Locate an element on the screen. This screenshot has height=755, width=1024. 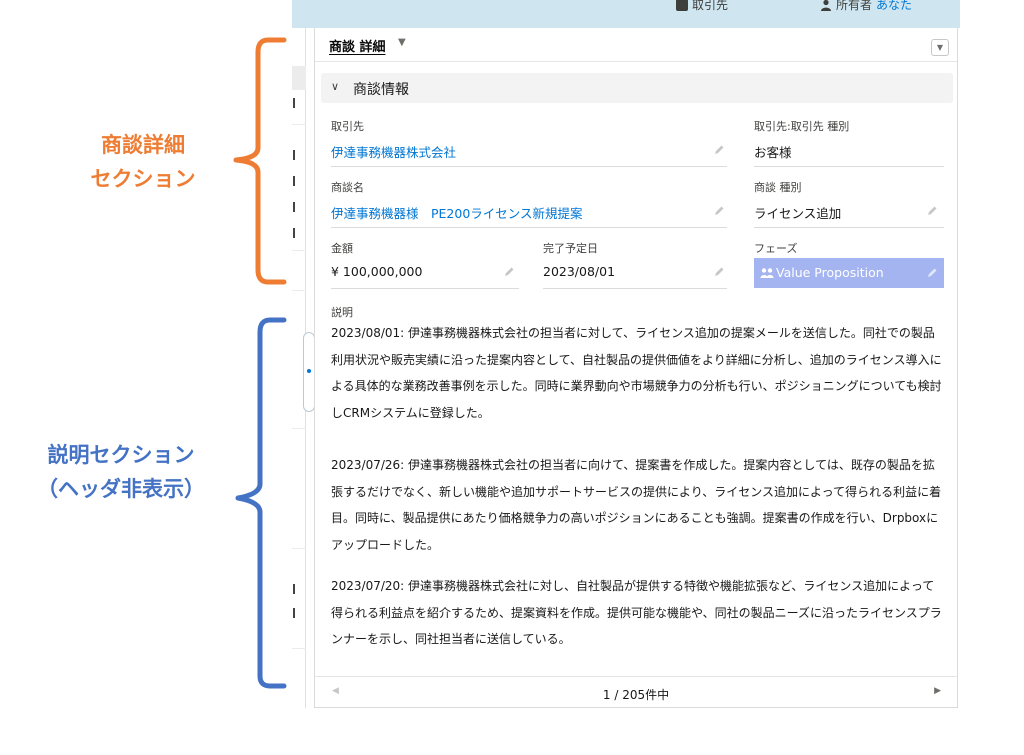
blue-brace-icon is located at coordinates (261, 503).